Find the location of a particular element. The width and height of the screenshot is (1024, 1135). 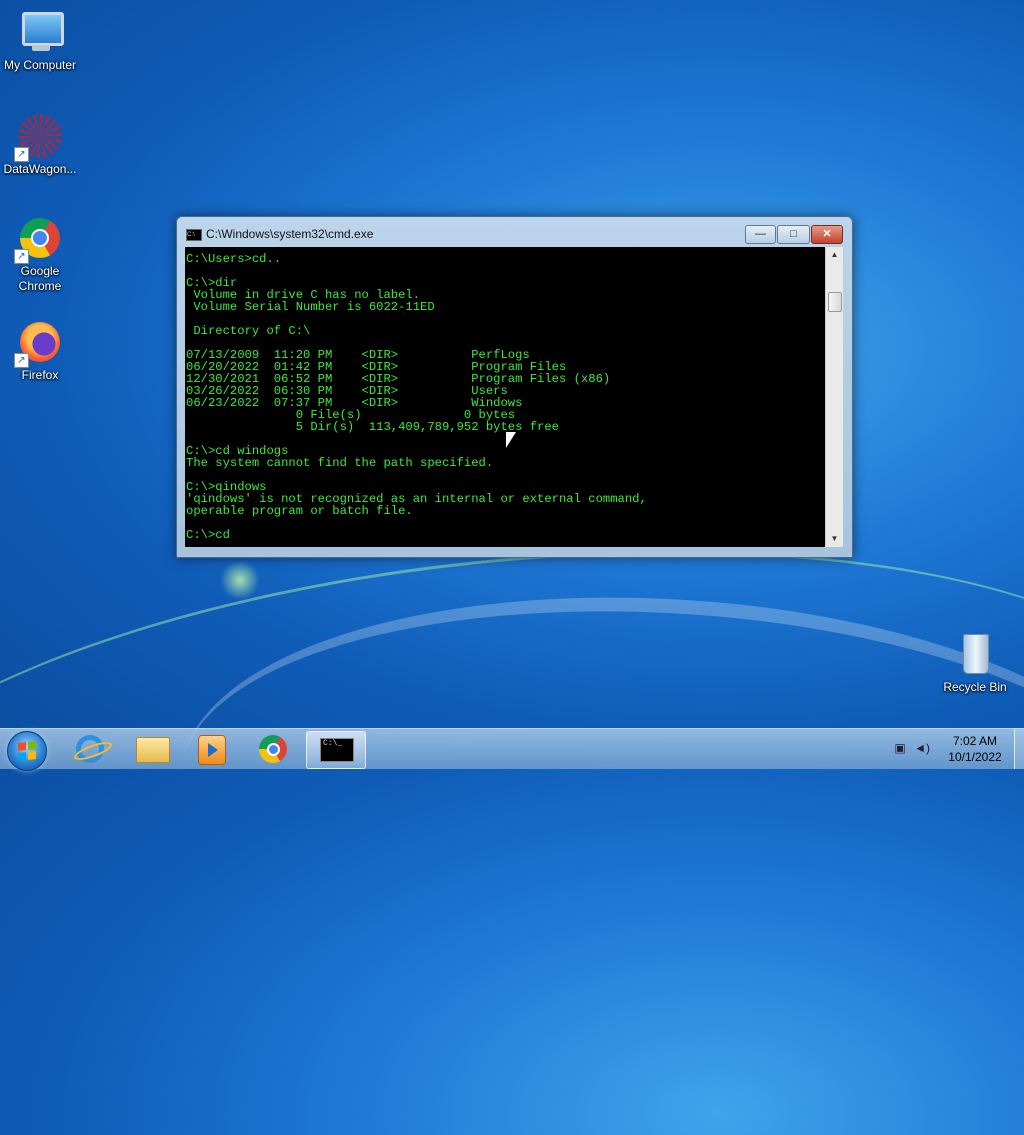

firefox-icon: ↗ is located at coordinates (39, 343).